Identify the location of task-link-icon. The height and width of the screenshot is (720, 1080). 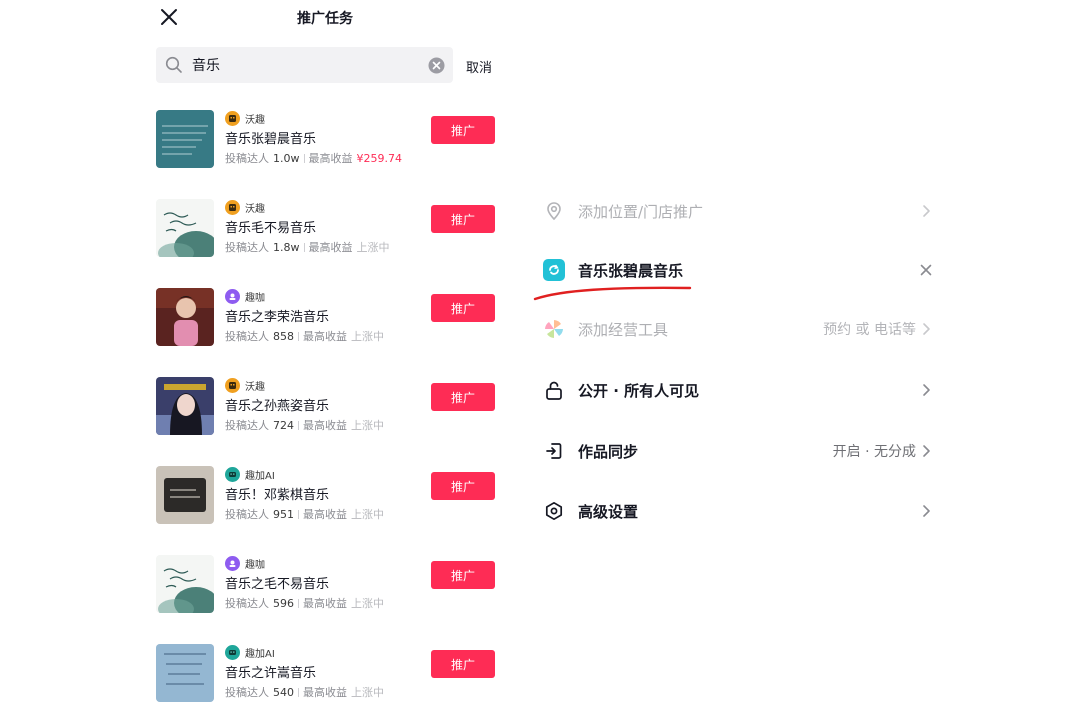
(554, 270).